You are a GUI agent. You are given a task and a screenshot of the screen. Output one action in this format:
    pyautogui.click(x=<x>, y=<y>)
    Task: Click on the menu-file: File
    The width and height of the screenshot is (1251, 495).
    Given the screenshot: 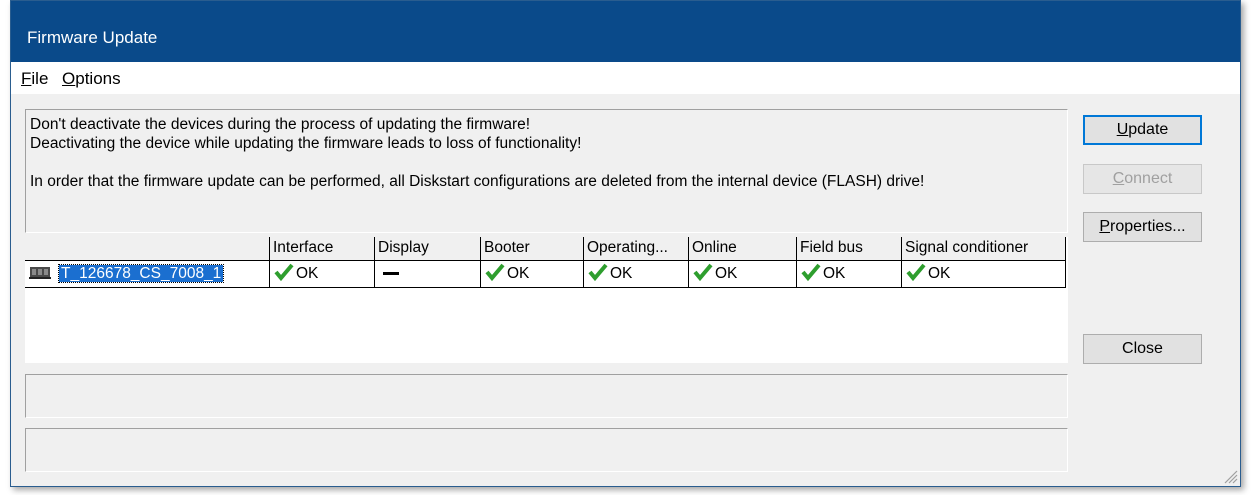 What is the action you would take?
    pyautogui.click(x=34, y=79)
    